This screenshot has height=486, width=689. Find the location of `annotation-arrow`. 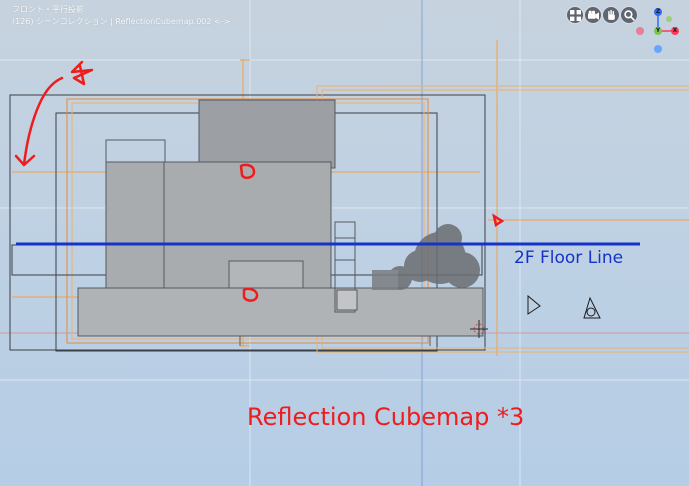

annotation-arrow is located at coordinates (39, 121).